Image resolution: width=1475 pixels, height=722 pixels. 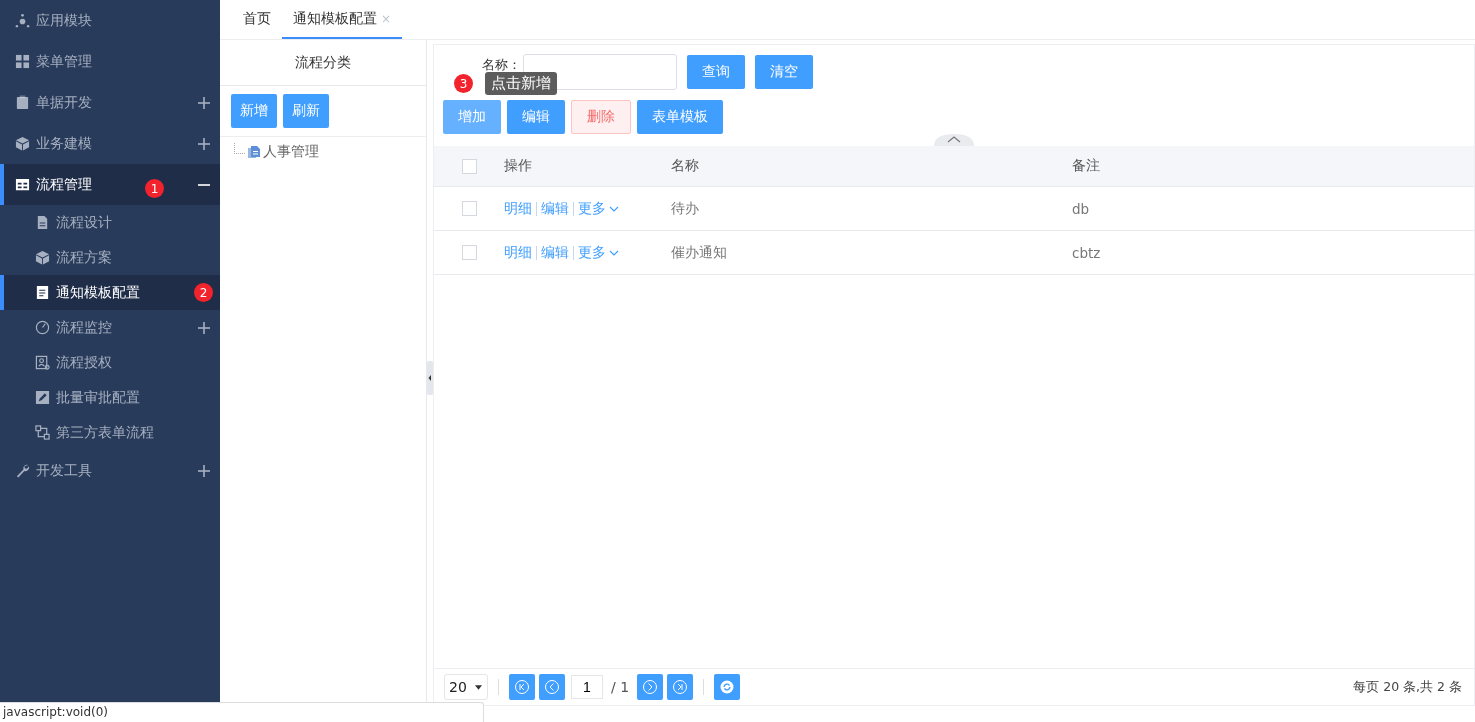 I want to click on sidebar-subitem: 流程授权, so click(x=110, y=362).